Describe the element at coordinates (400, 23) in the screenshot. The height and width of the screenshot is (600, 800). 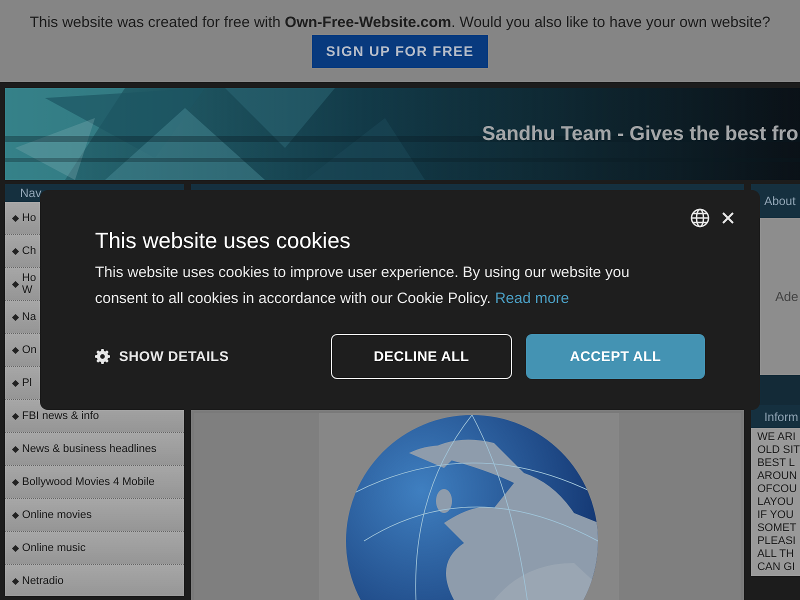
I see `promo-text: This website was created for free with Own-Free-Website.com. Would you also like to have your own website?` at that location.